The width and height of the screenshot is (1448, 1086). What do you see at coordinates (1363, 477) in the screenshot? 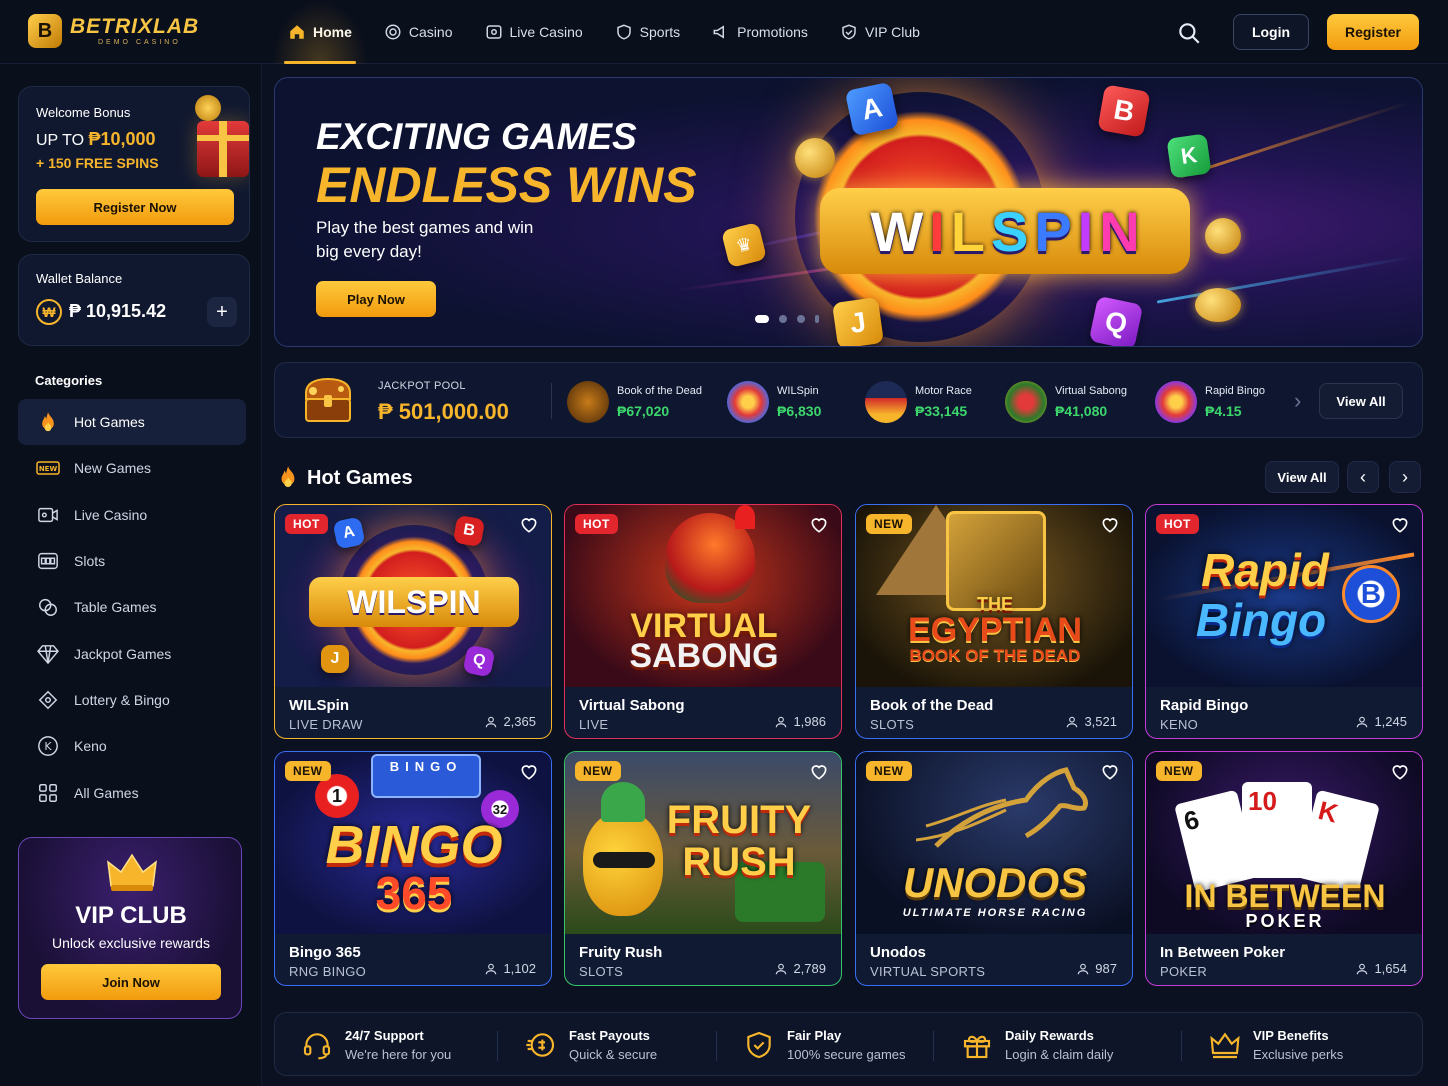
I see `prev-arrow-button: ‹` at bounding box center [1363, 477].